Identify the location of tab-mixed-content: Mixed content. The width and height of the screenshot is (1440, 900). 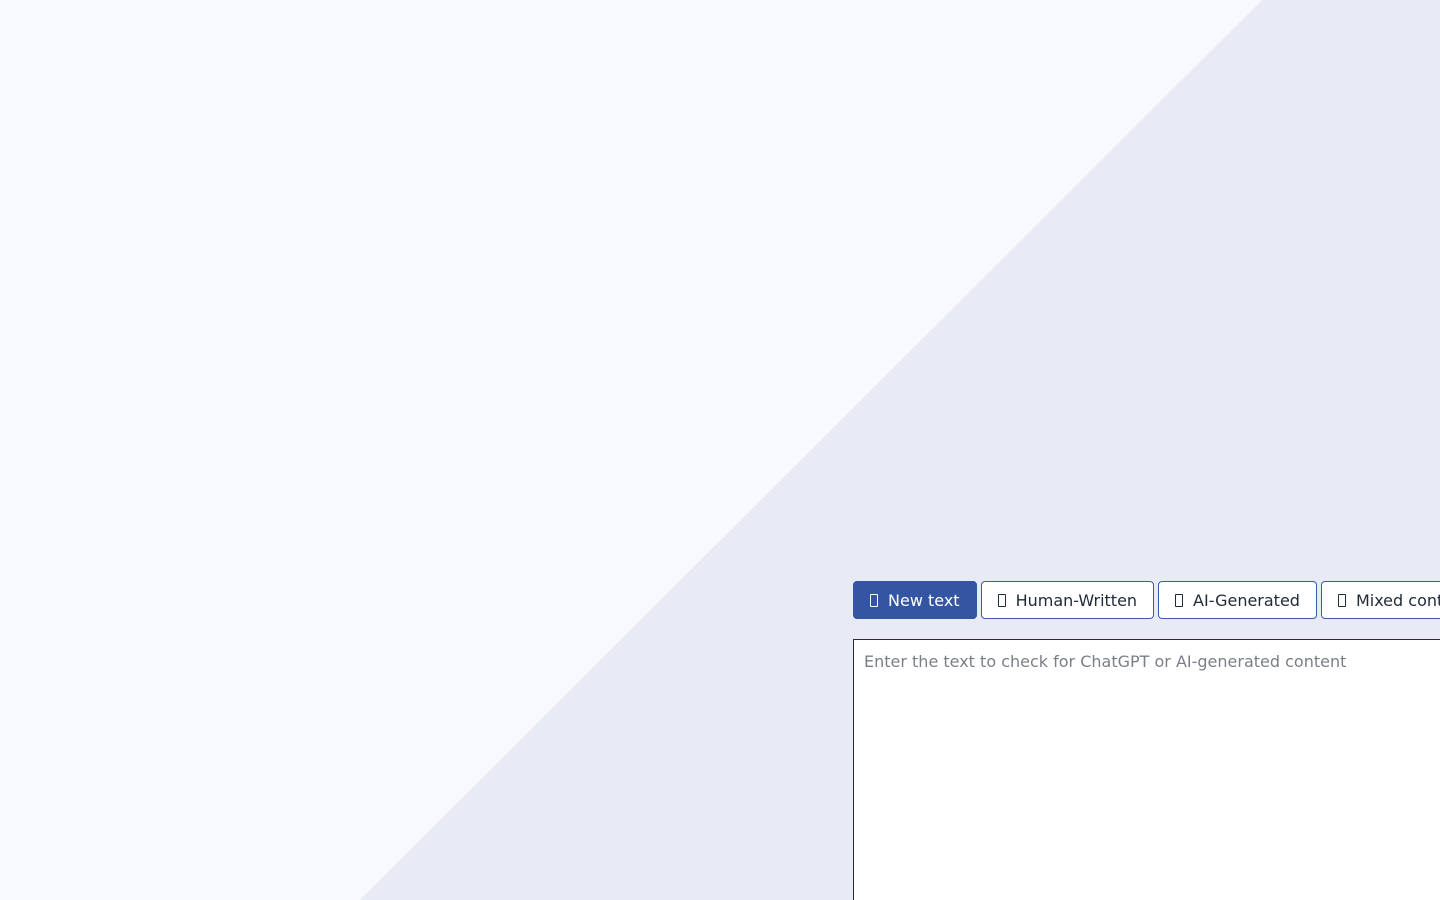
(1380, 600).